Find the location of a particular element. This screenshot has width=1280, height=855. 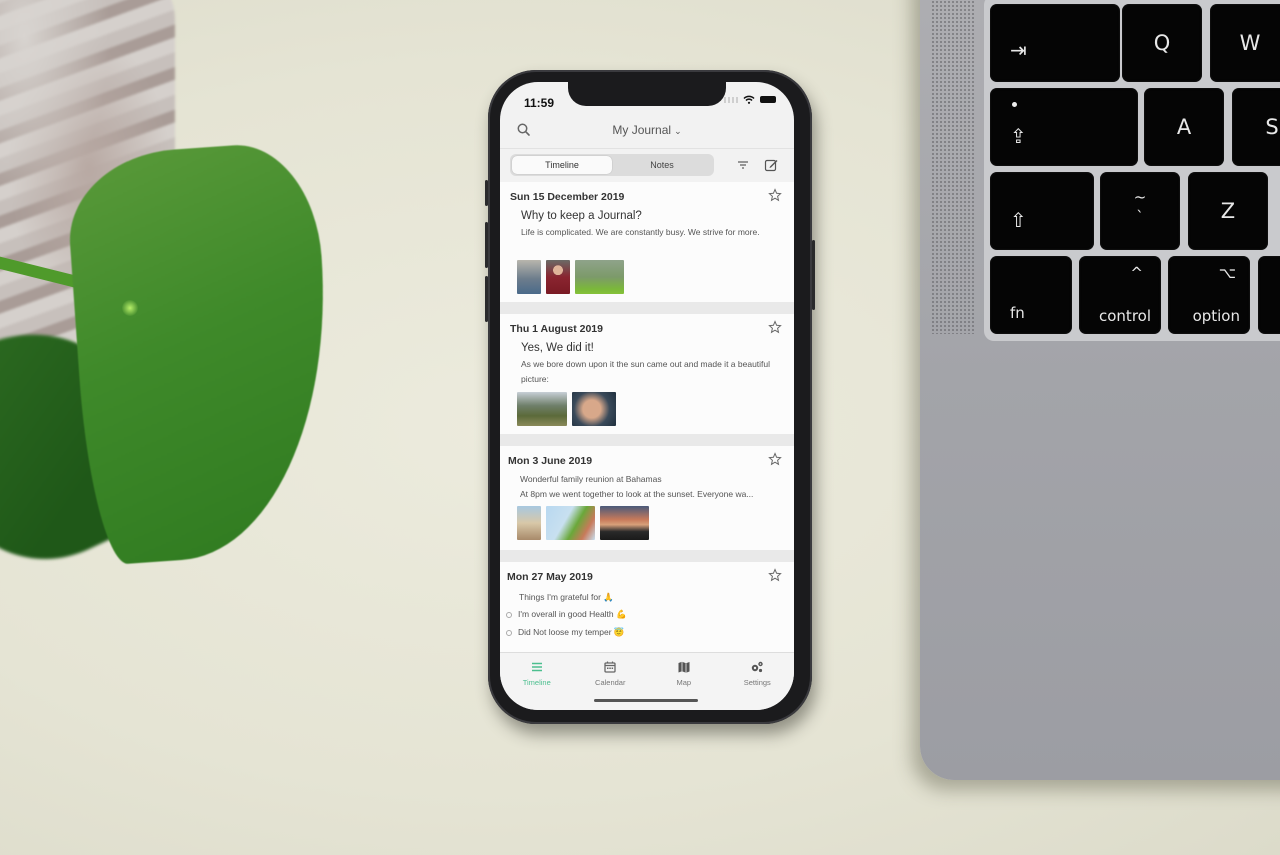

wifi-icon is located at coordinates (749, 99).